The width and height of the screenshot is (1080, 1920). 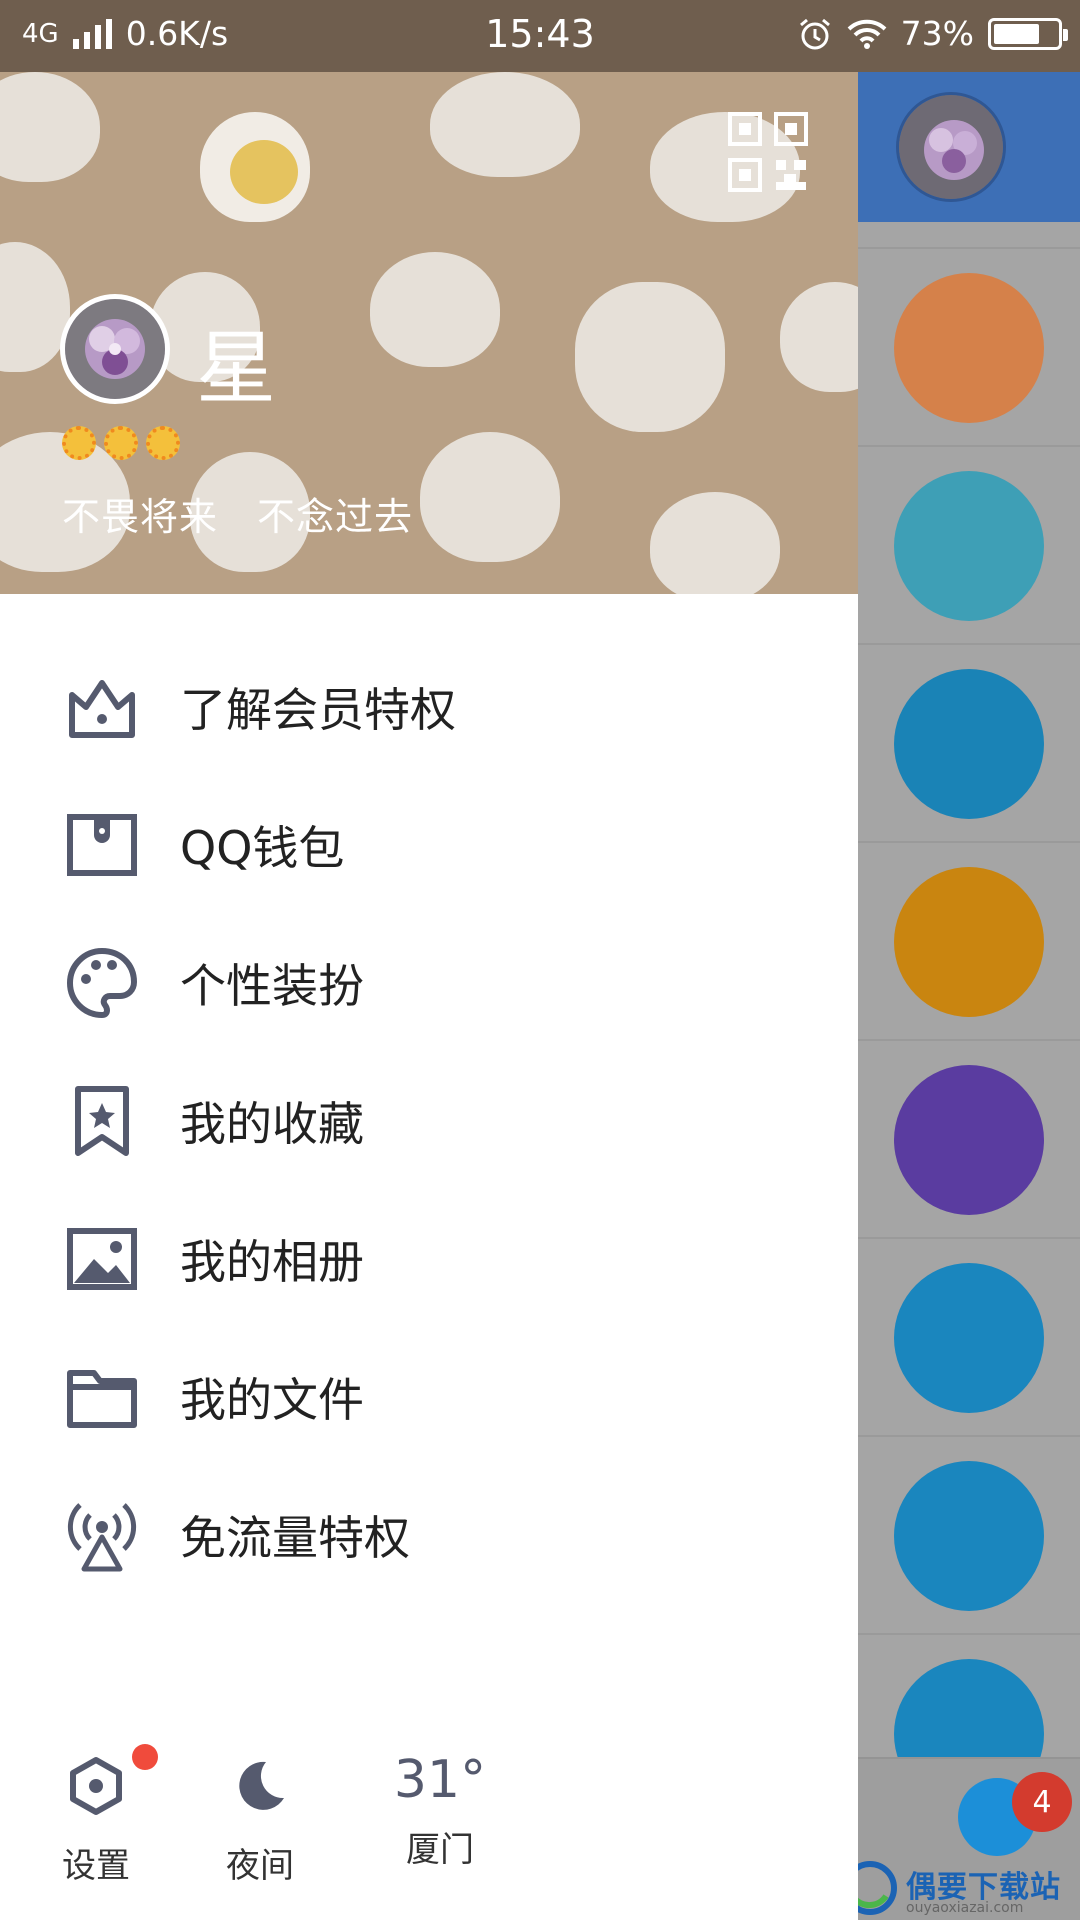 What do you see at coordinates (295, 1538) in the screenshot?
I see `menu-item-label: 免流量特权` at bounding box center [295, 1538].